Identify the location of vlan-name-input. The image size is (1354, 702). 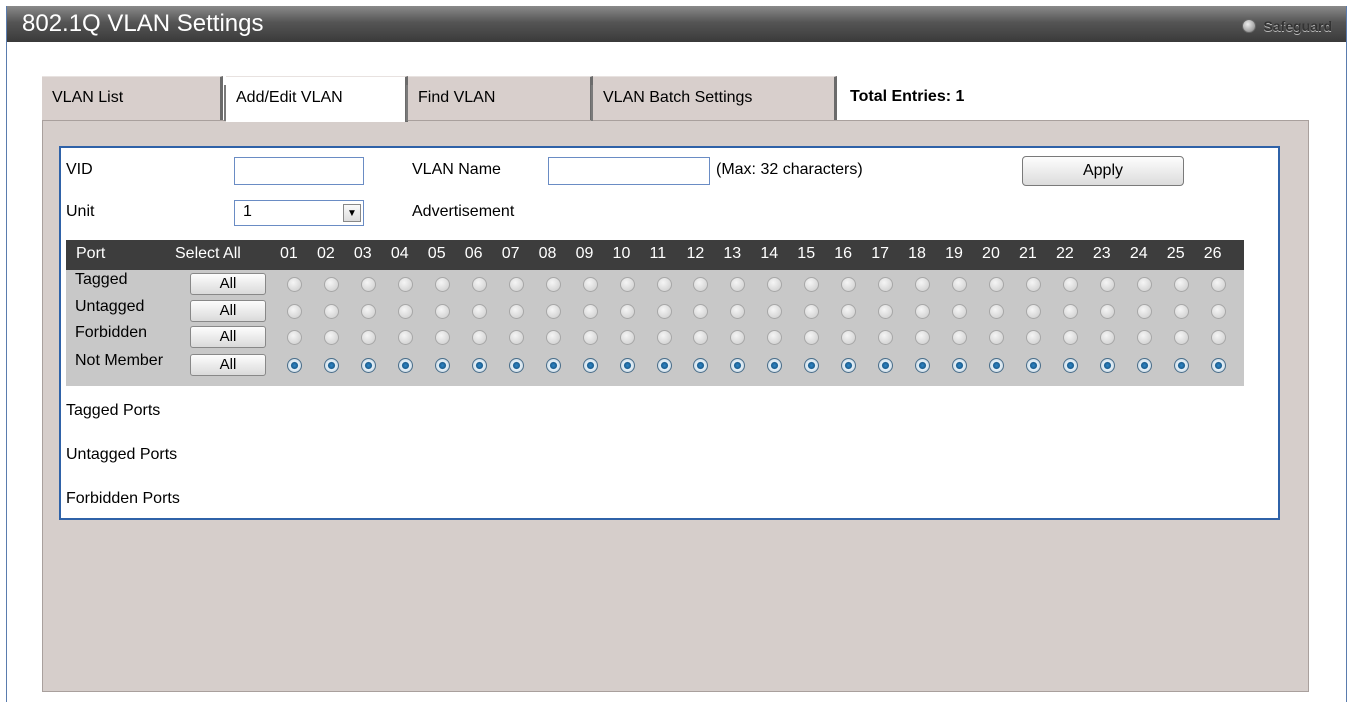
(629, 171).